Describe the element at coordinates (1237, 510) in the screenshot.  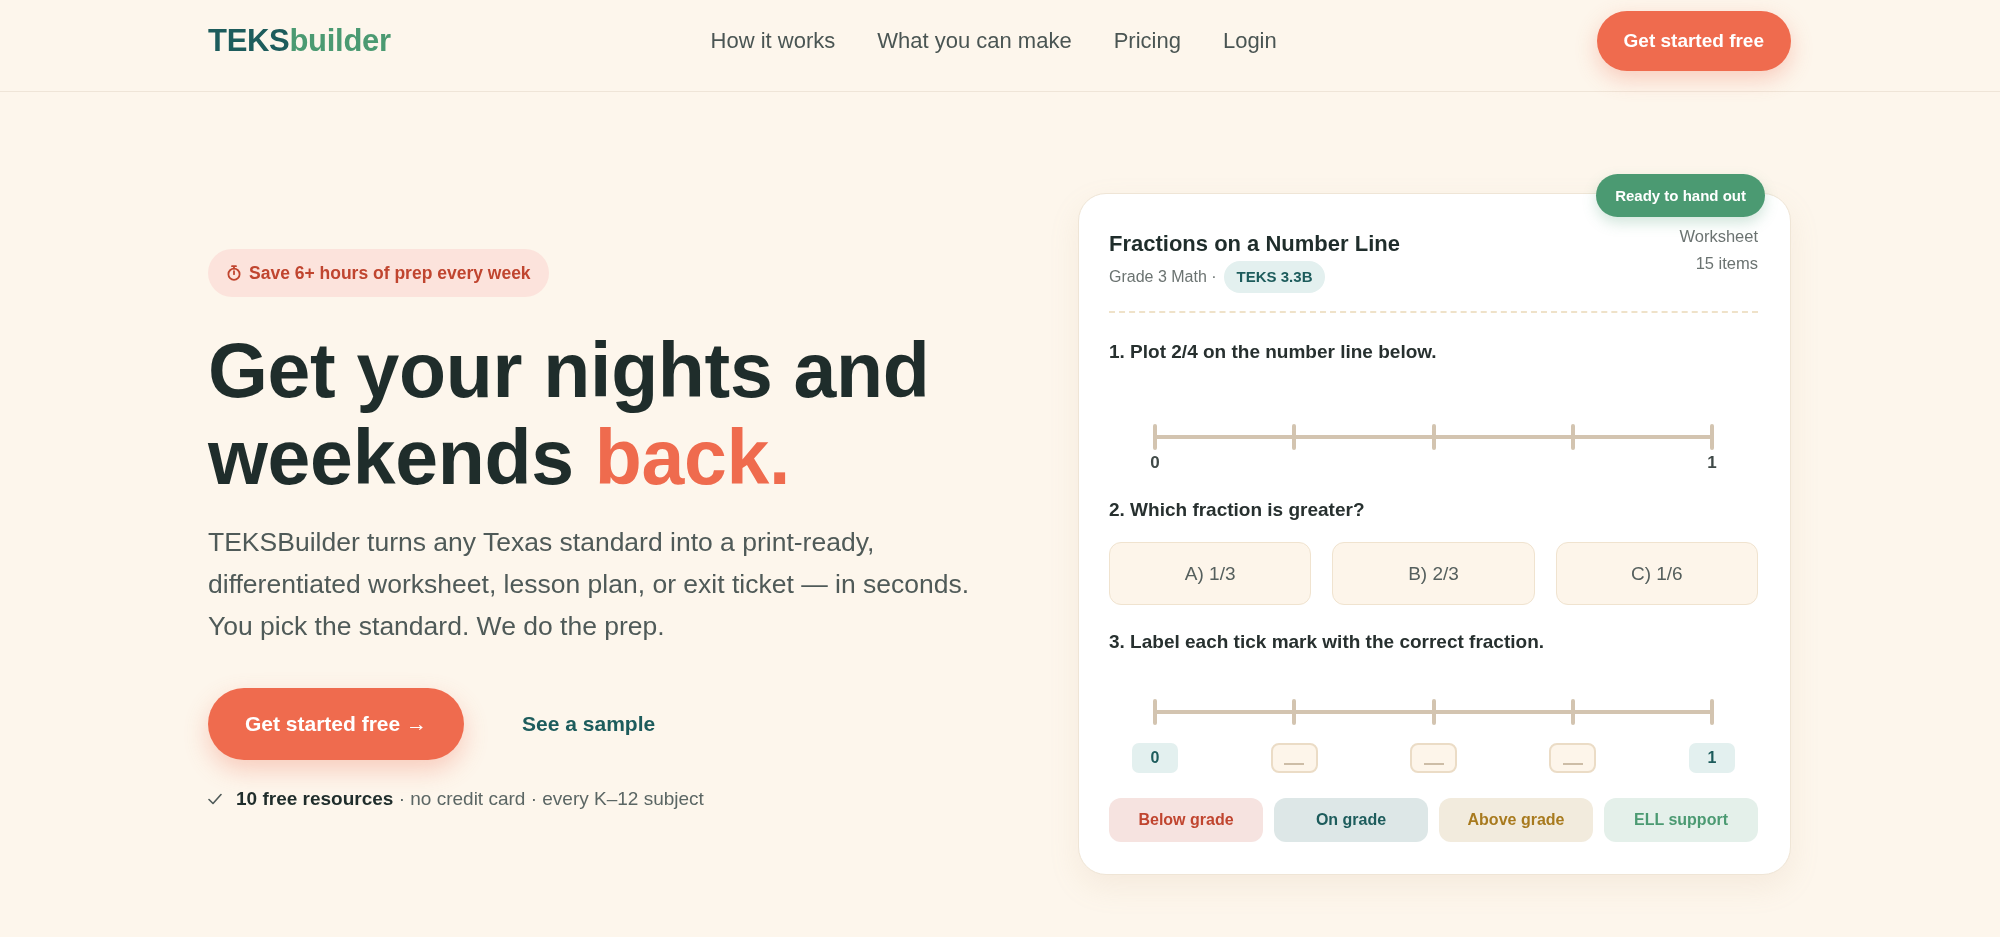
I see `question-prompt: 2. Which fraction is greater?` at that location.